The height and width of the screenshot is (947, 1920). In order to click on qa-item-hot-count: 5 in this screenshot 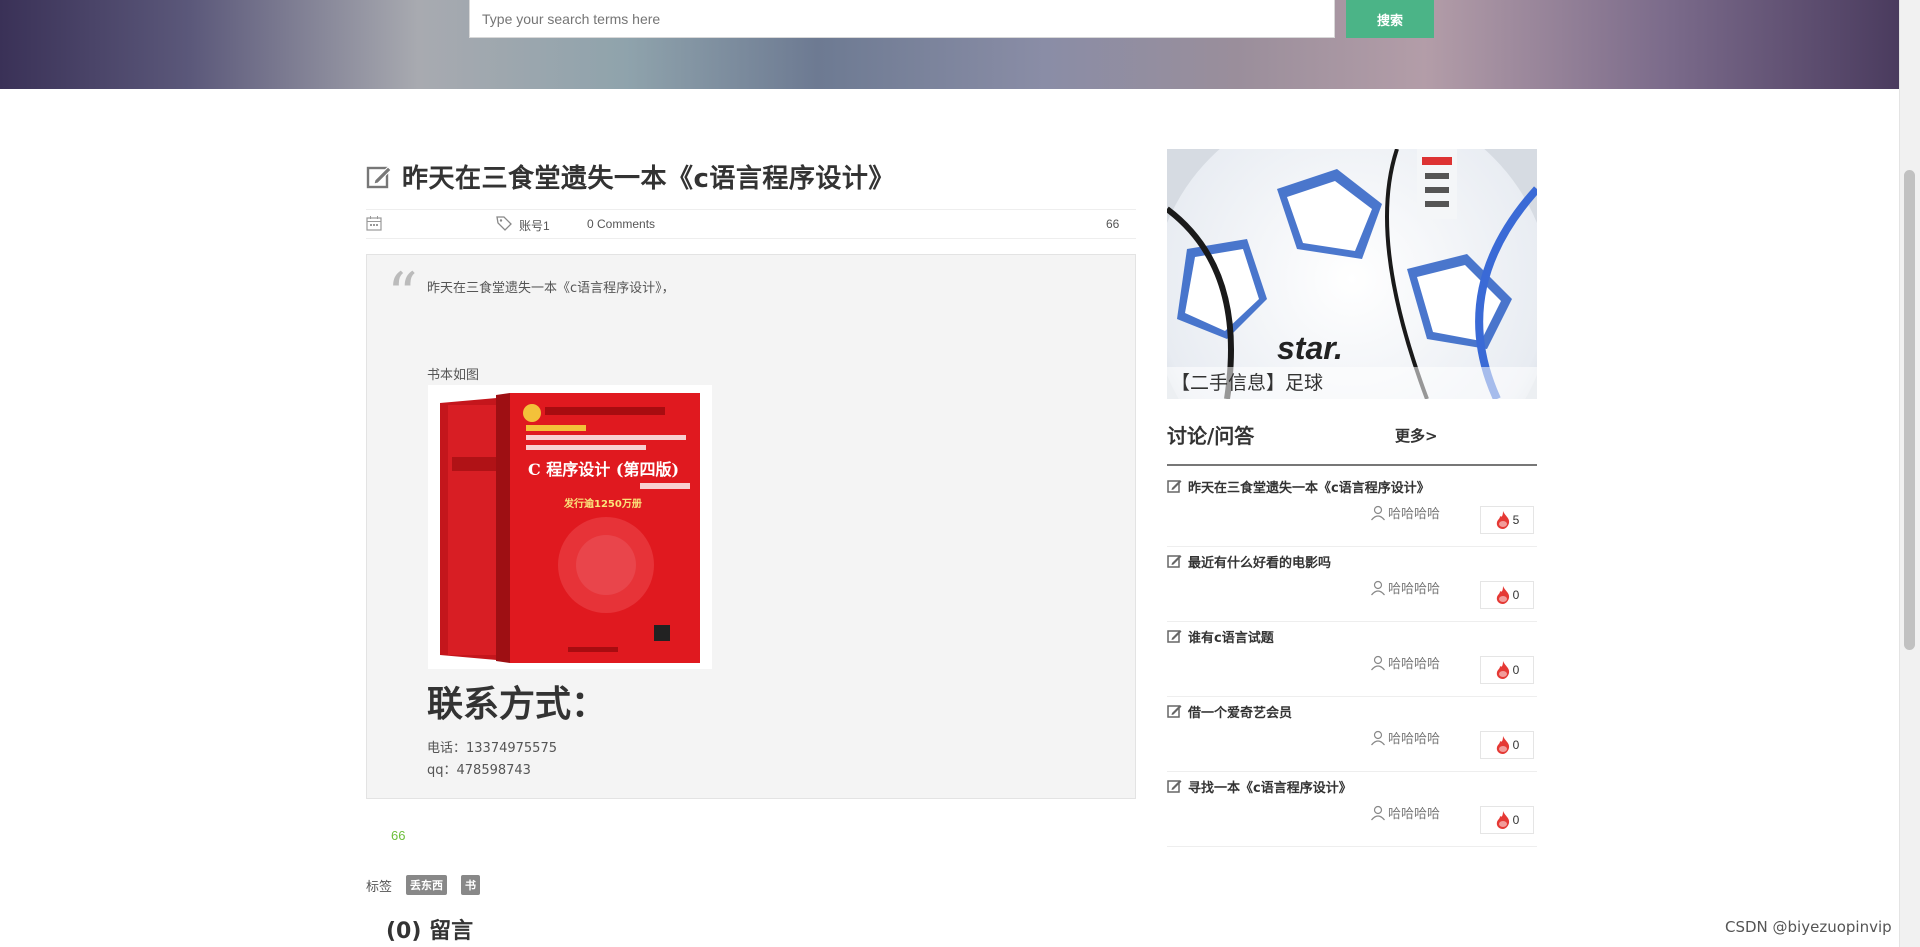, I will do `click(1516, 520)`.